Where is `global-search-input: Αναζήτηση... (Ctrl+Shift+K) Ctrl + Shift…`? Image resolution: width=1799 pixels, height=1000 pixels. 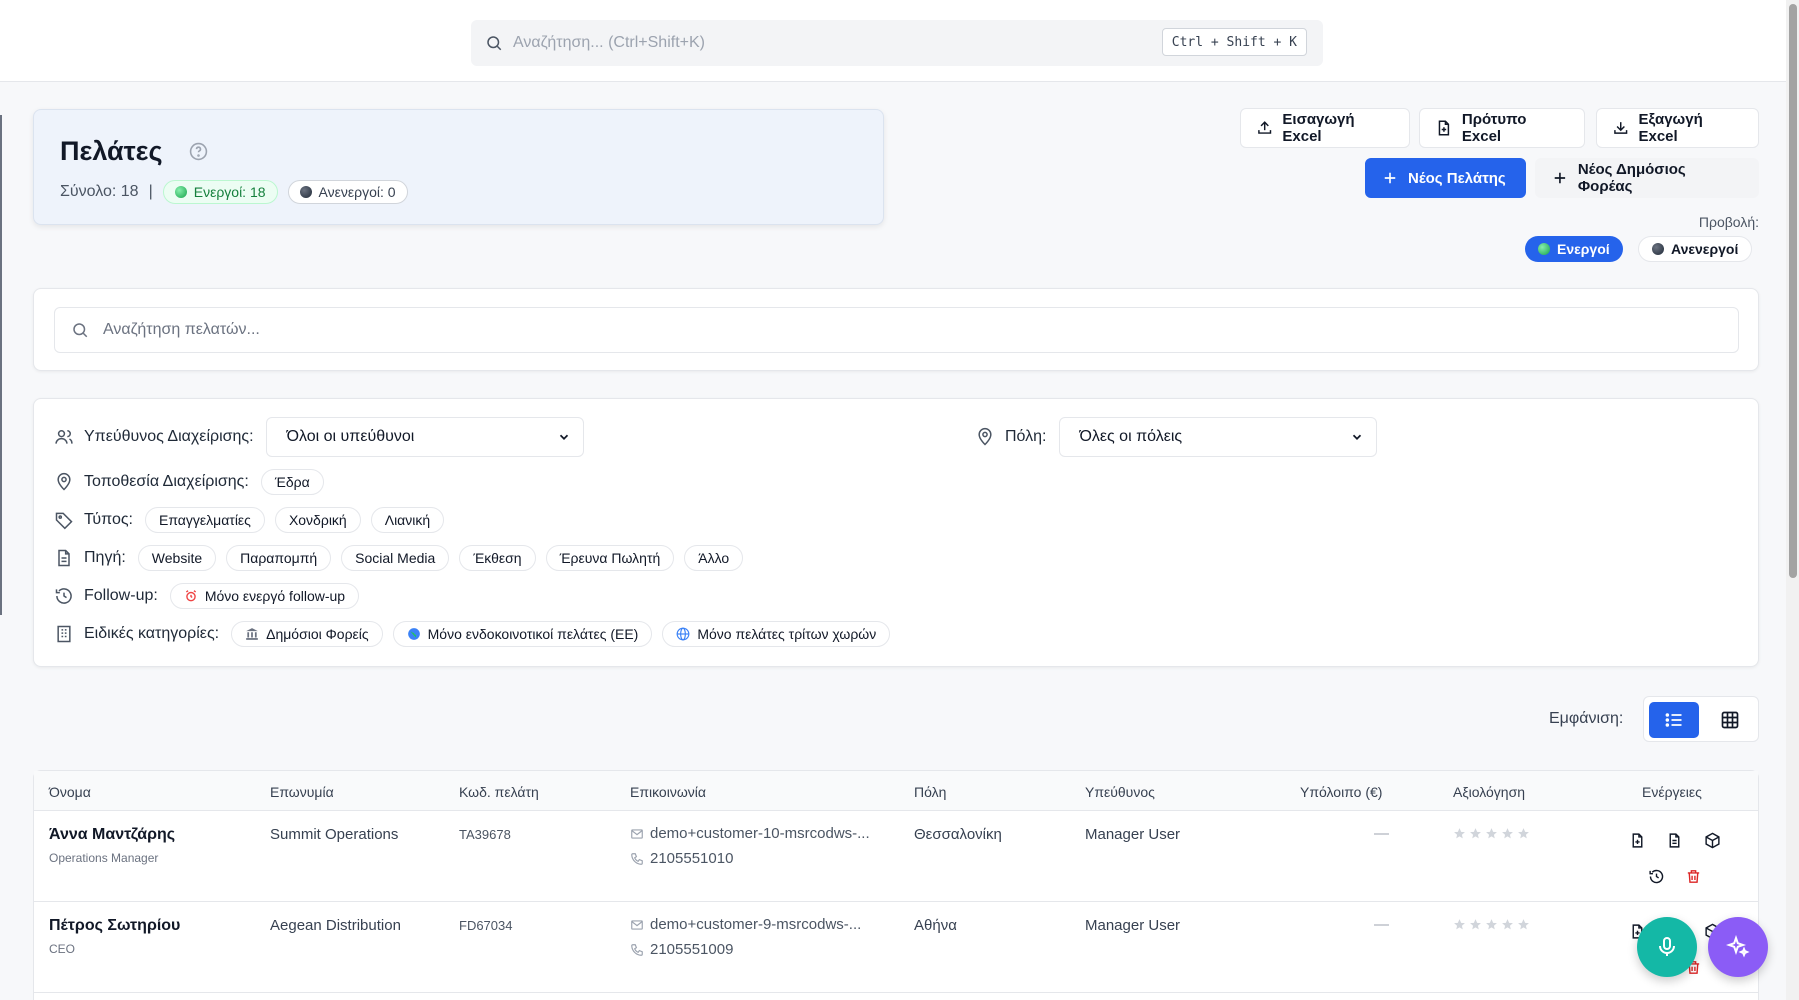
global-search-input: Αναζήτηση... (Ctrl+Shift+K) Ctrl + Shift… is located at coordinates (897, 43).